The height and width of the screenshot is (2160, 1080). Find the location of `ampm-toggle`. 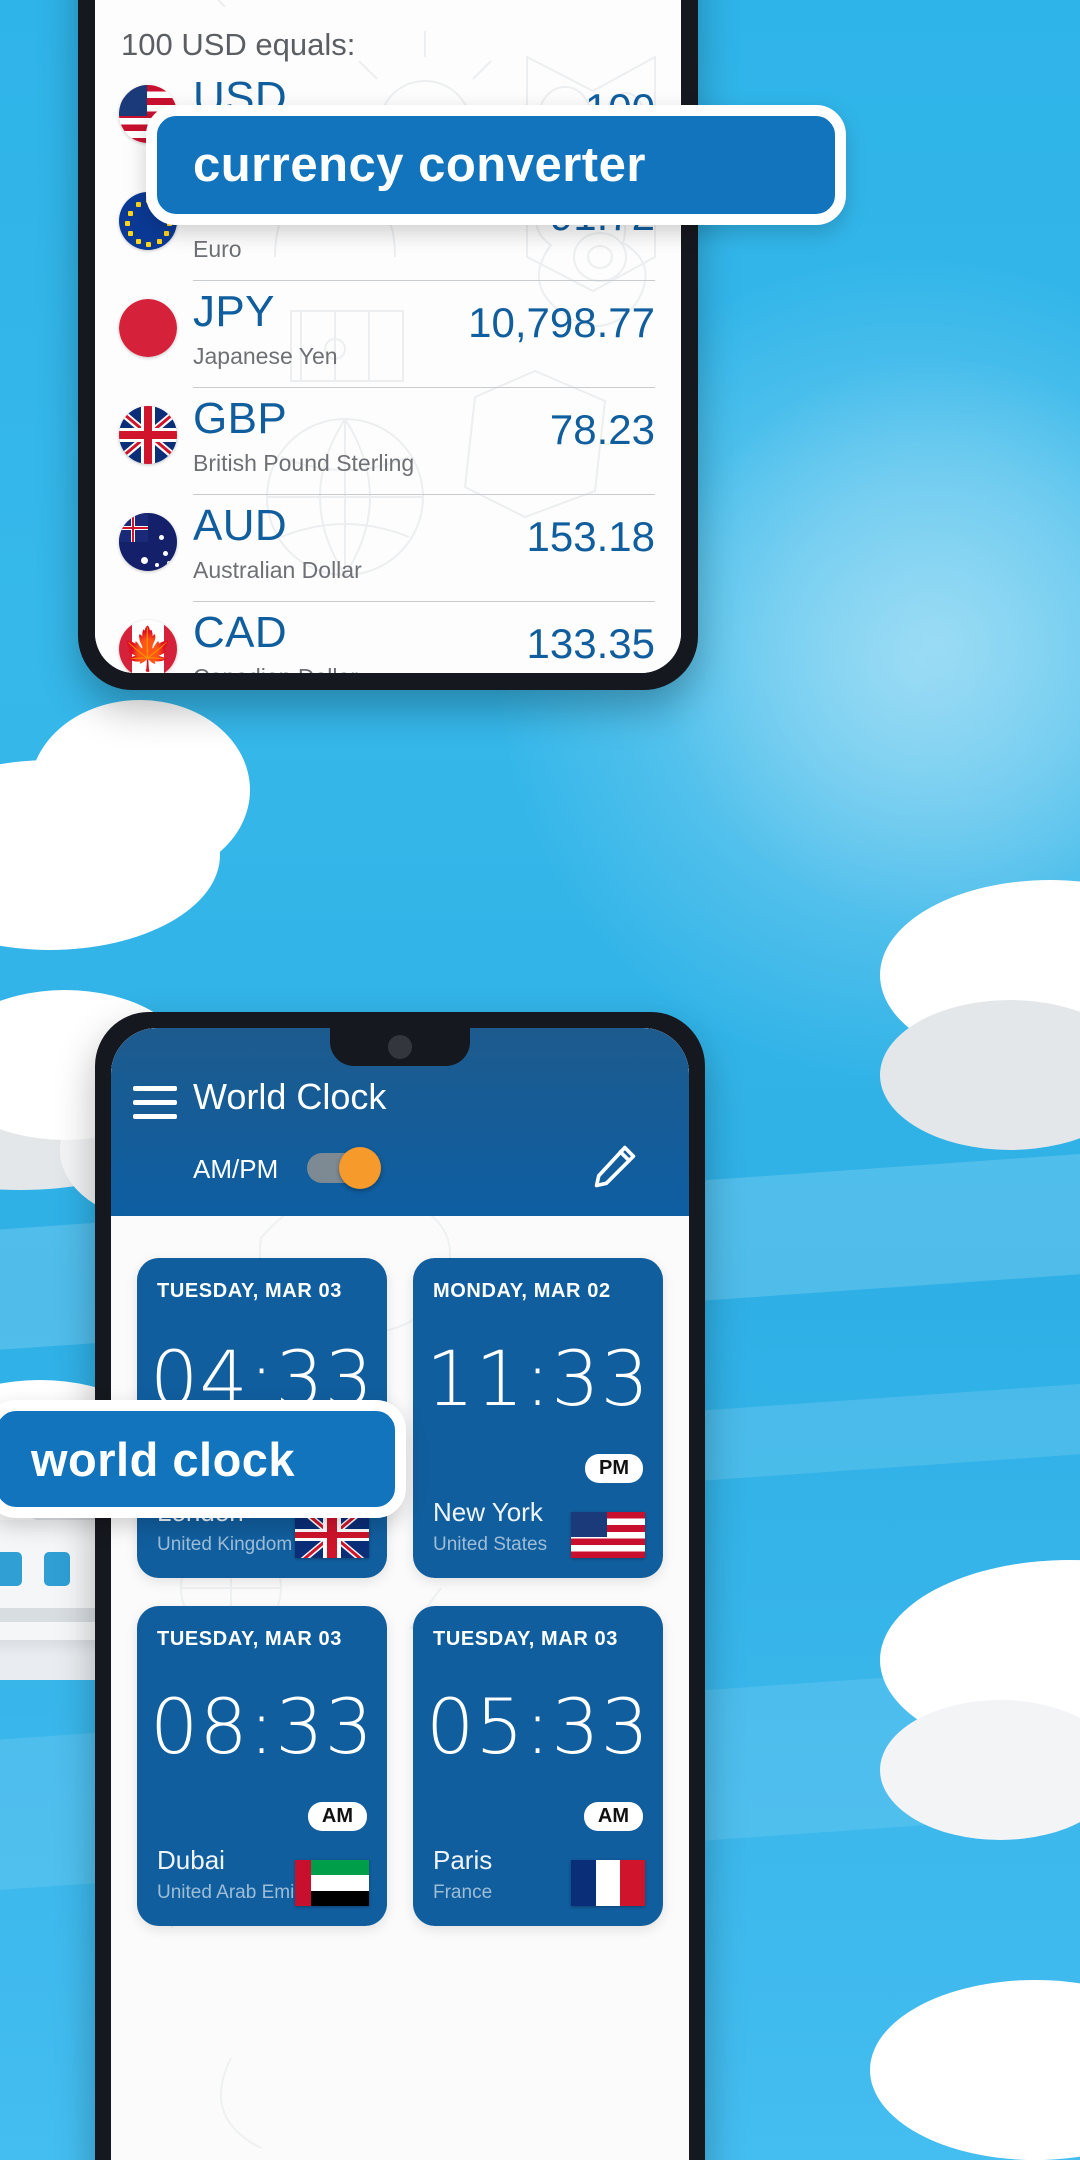

ampm-toggle is located at coordinates (344, 1168).